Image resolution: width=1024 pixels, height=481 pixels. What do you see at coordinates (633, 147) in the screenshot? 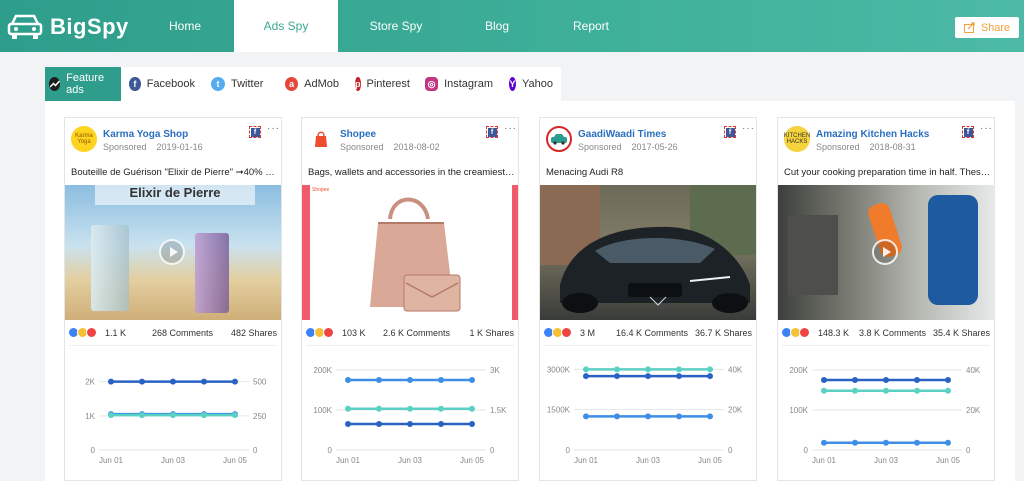
I see `ad-meta: Sponsored 2017-05-26` at bounding box center [633, 147].